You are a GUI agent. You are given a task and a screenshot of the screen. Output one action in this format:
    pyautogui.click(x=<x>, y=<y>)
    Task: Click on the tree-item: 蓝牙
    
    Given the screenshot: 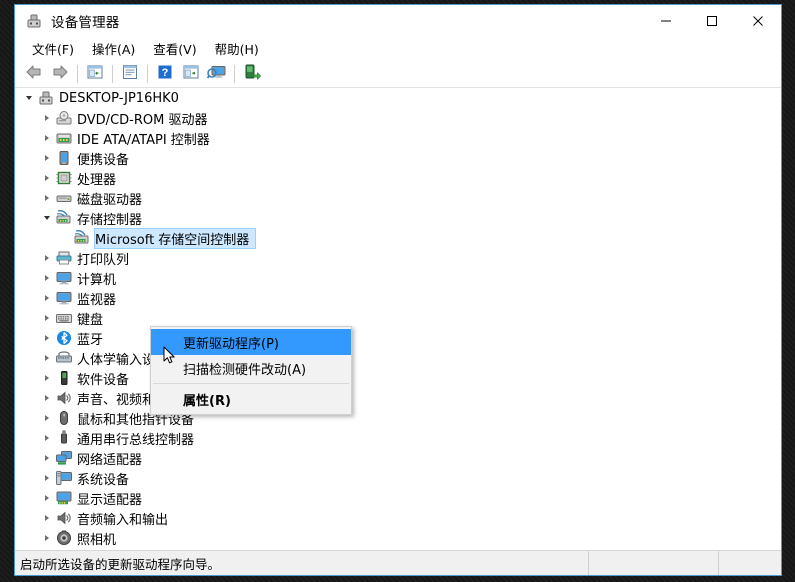 What is the action you would take?
    pyautogui.click(x=398, y=338)
    